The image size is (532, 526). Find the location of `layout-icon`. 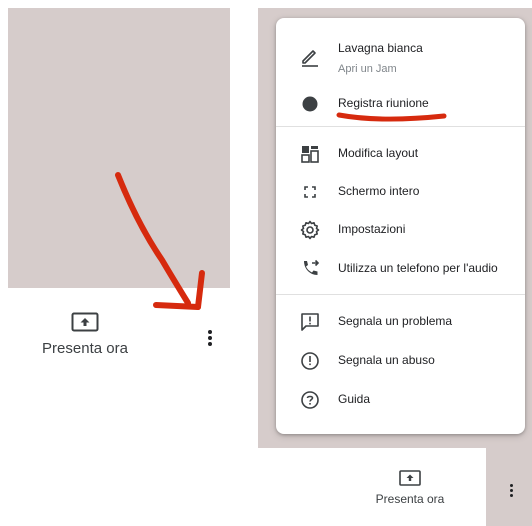

layout-icon is located at coordinates (310, 154).